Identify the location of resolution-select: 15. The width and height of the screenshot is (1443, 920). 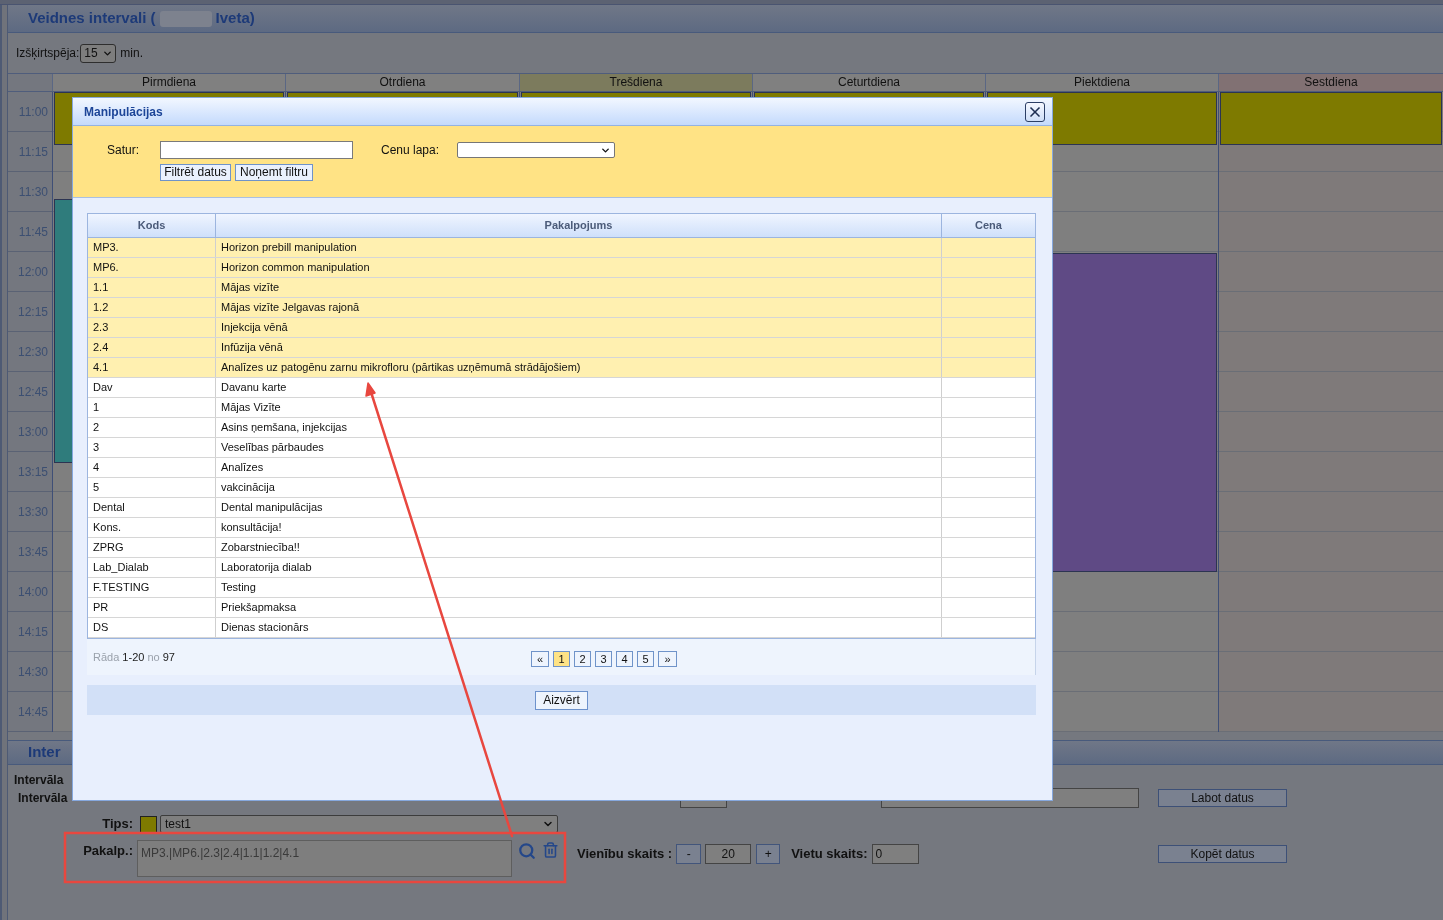
(98, 53).